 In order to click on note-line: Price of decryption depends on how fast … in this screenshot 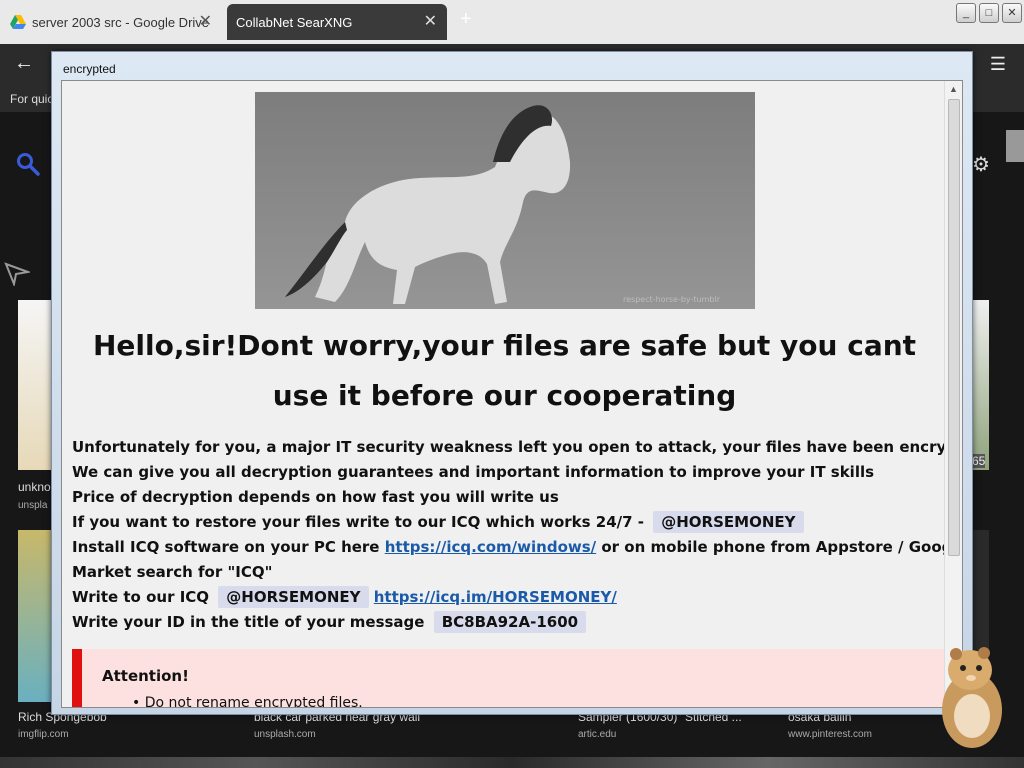, I will do `click(315, 497)`.